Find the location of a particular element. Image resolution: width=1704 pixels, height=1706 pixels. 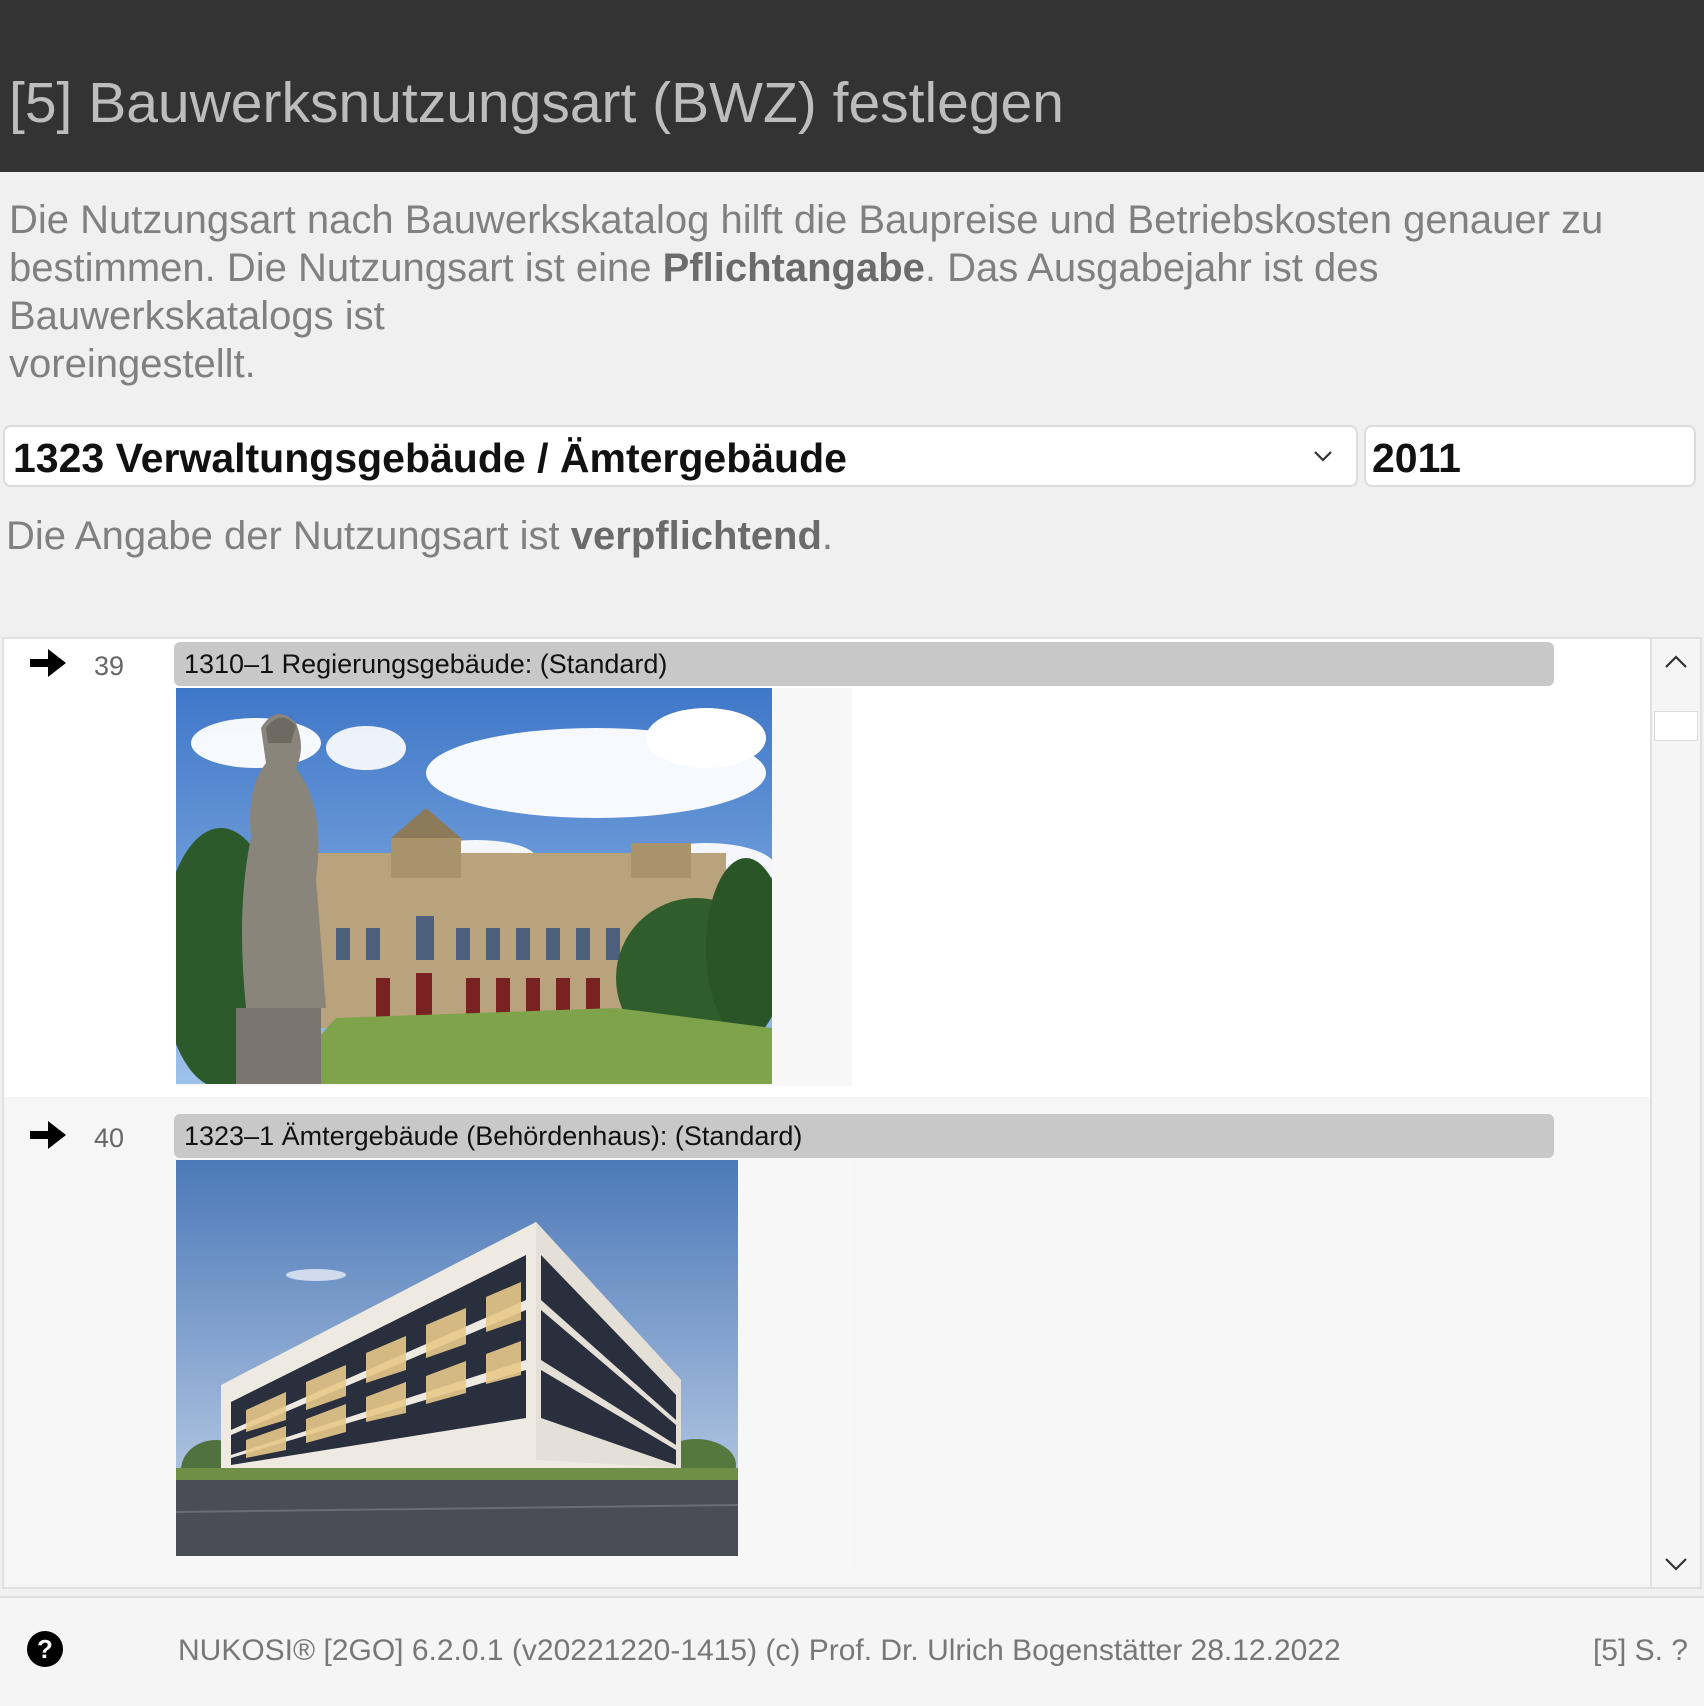

header-bar: [5] Bauwerksnutzungsart (BWZ) festlegen is located at coordinates (852, 86).